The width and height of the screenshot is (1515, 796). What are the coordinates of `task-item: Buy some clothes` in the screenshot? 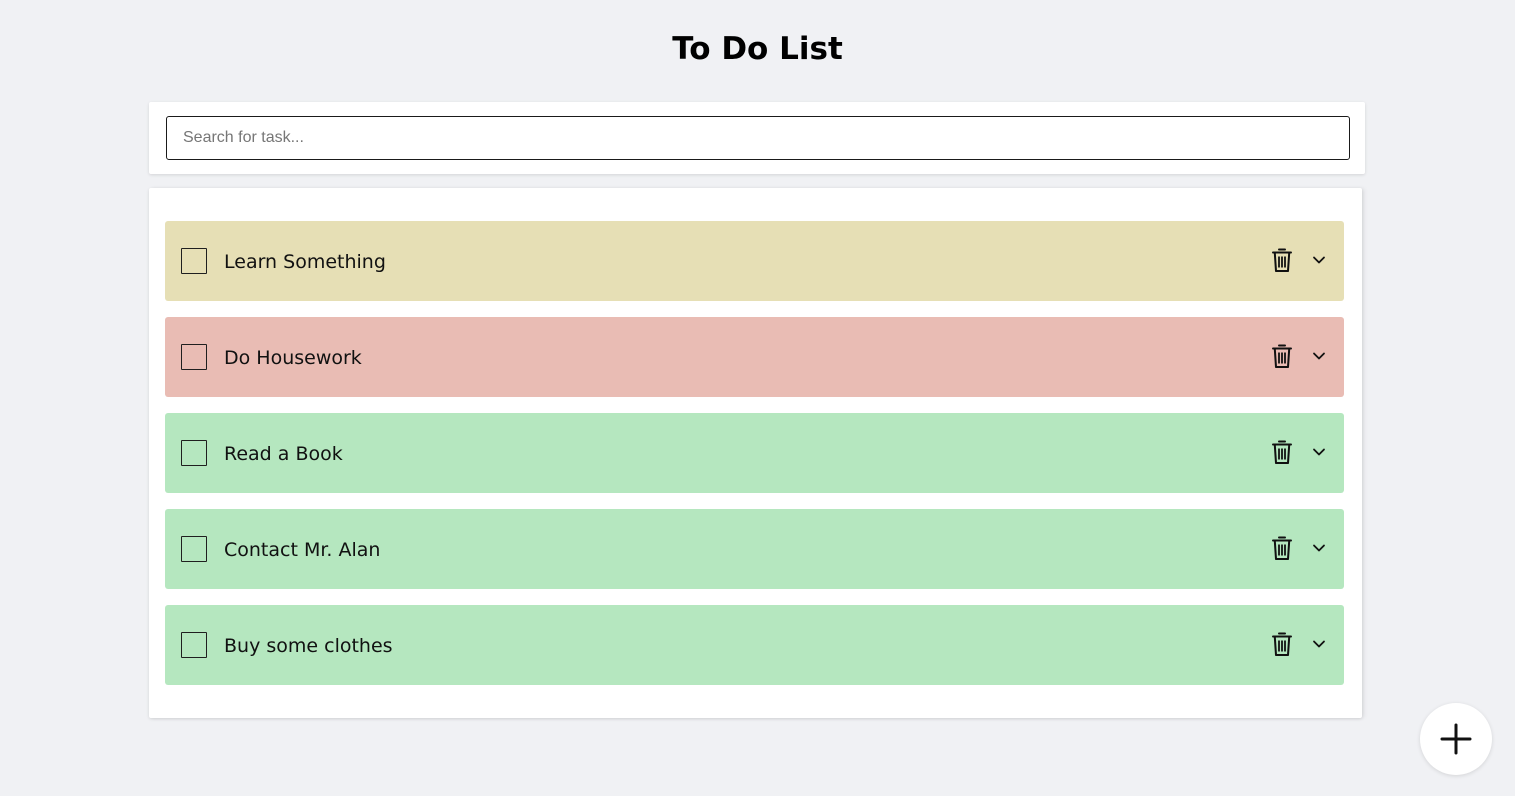 It's located at (754, 645).